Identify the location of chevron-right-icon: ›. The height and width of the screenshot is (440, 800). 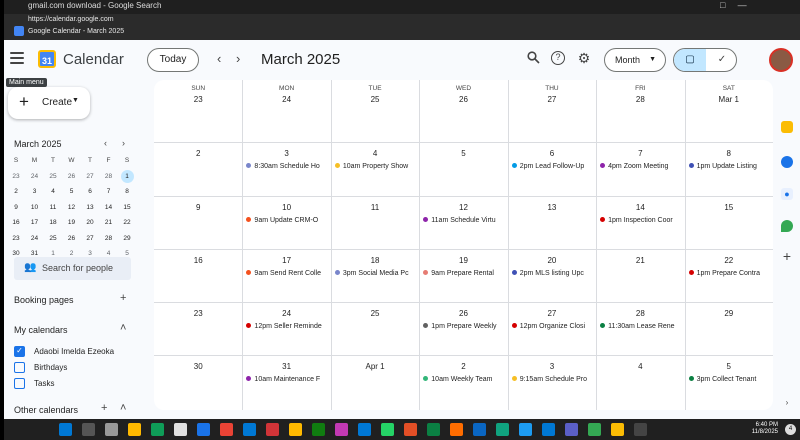
(787, 403).